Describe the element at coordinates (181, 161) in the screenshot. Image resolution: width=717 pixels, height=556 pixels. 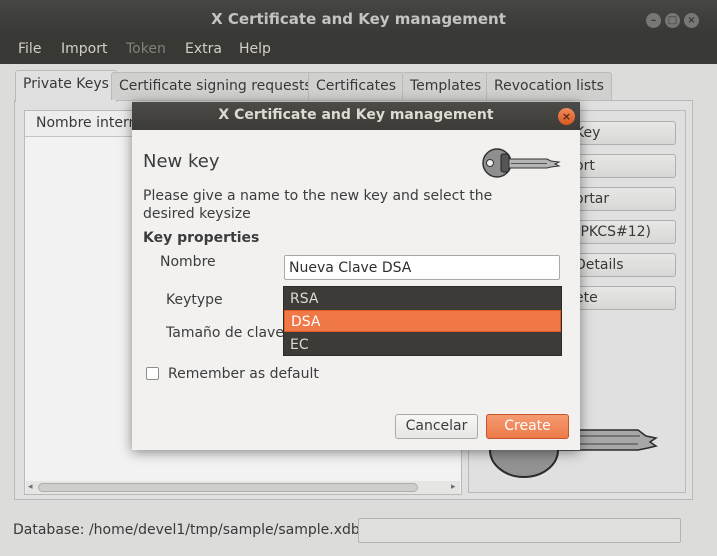
I see `dialog-heading: New key` at that location.